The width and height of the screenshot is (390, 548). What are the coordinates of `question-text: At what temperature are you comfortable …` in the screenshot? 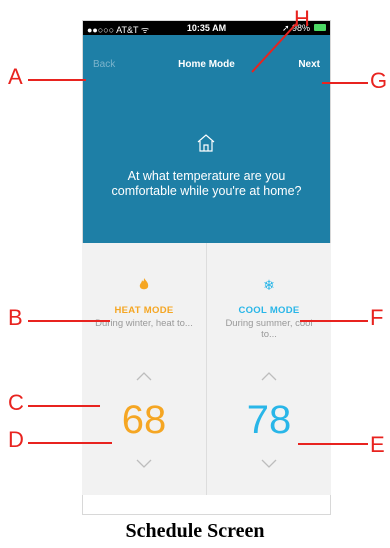 It's located at (206, 183).